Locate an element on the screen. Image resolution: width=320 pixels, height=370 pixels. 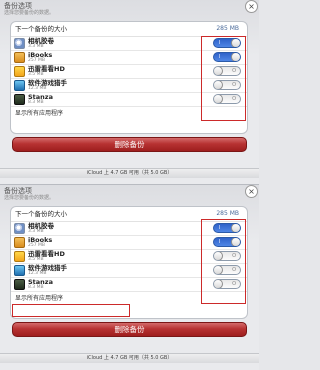
next-backup-size-value: 285 MB is located at coordinates (227, 28).